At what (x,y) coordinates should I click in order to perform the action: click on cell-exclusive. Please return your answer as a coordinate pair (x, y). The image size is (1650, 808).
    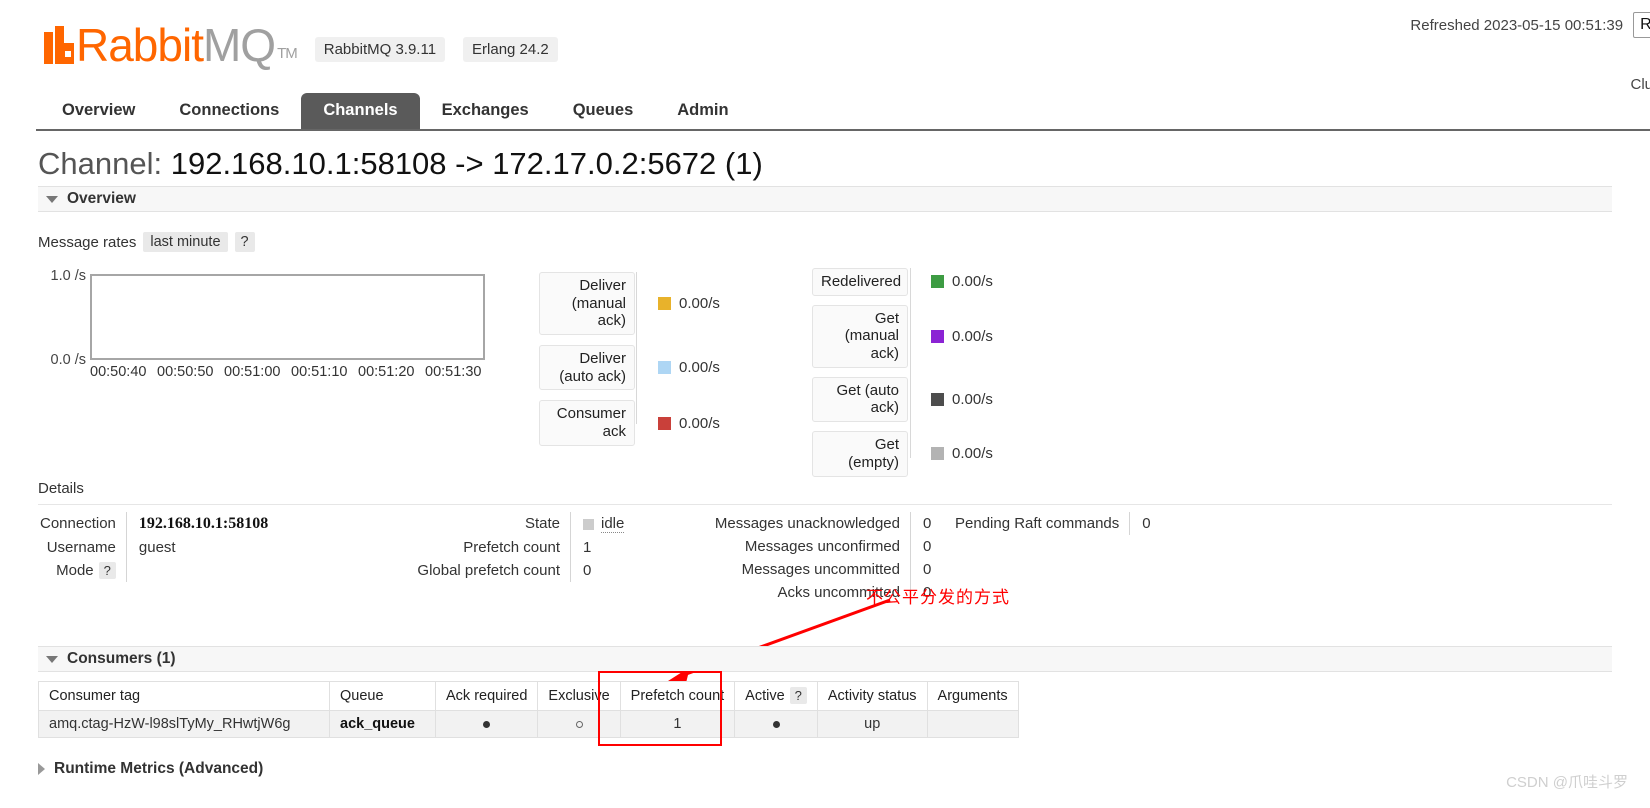
    Looking at the image, I should click on (579, 724).